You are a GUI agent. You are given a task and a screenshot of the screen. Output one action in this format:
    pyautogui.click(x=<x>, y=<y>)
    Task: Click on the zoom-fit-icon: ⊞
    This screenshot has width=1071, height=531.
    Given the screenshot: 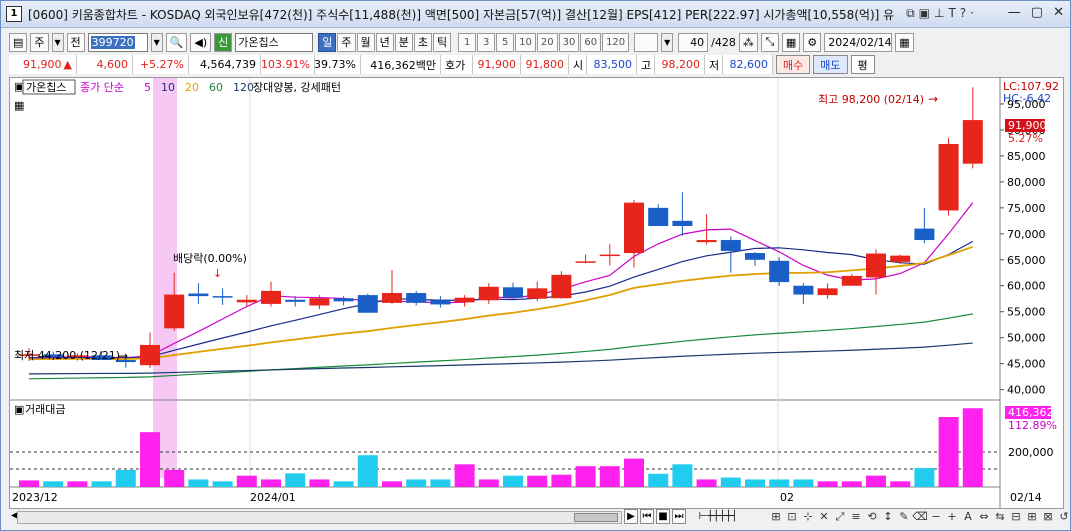 What is the action you would take?
    pyautogui.click(x=776, y=516)
    